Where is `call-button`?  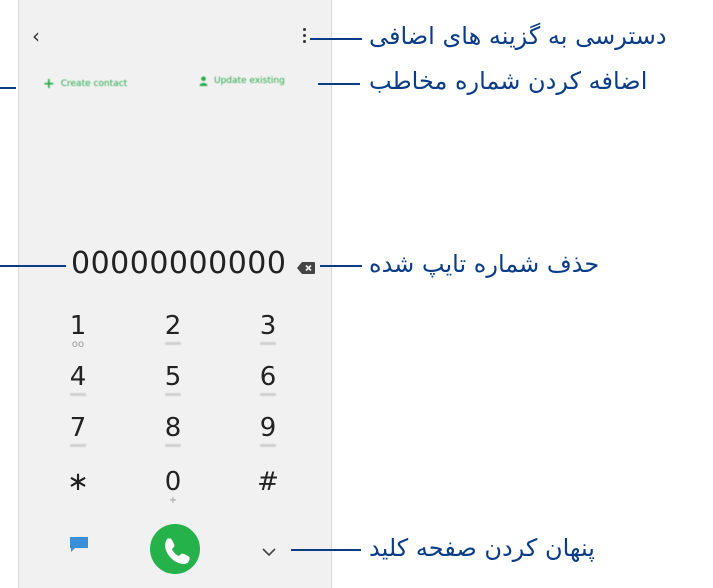 call-button is located at coordinates (175, 549).